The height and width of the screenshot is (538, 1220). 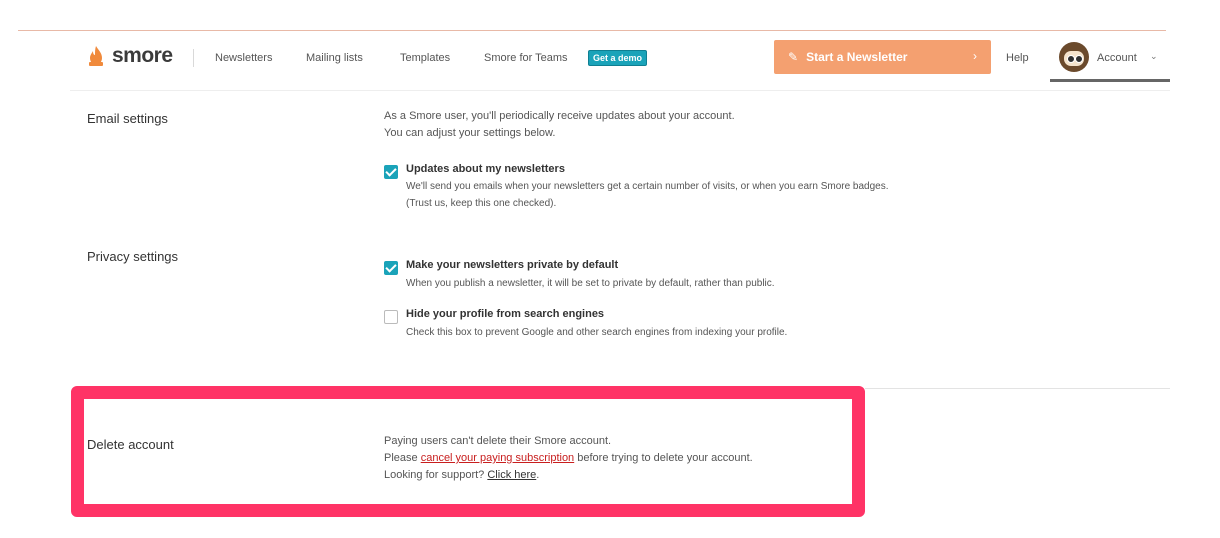 I want to click on private-by-default-checkbox, so click(x=391, y=268).